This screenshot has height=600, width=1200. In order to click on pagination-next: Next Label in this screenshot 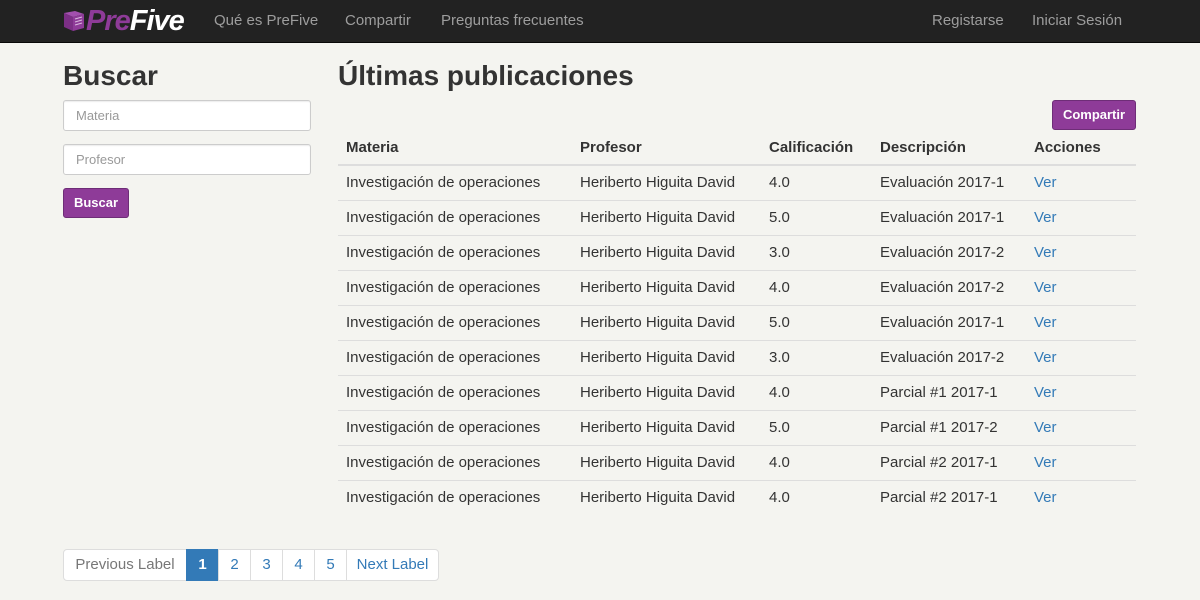, I will do `click(392, 565)`.